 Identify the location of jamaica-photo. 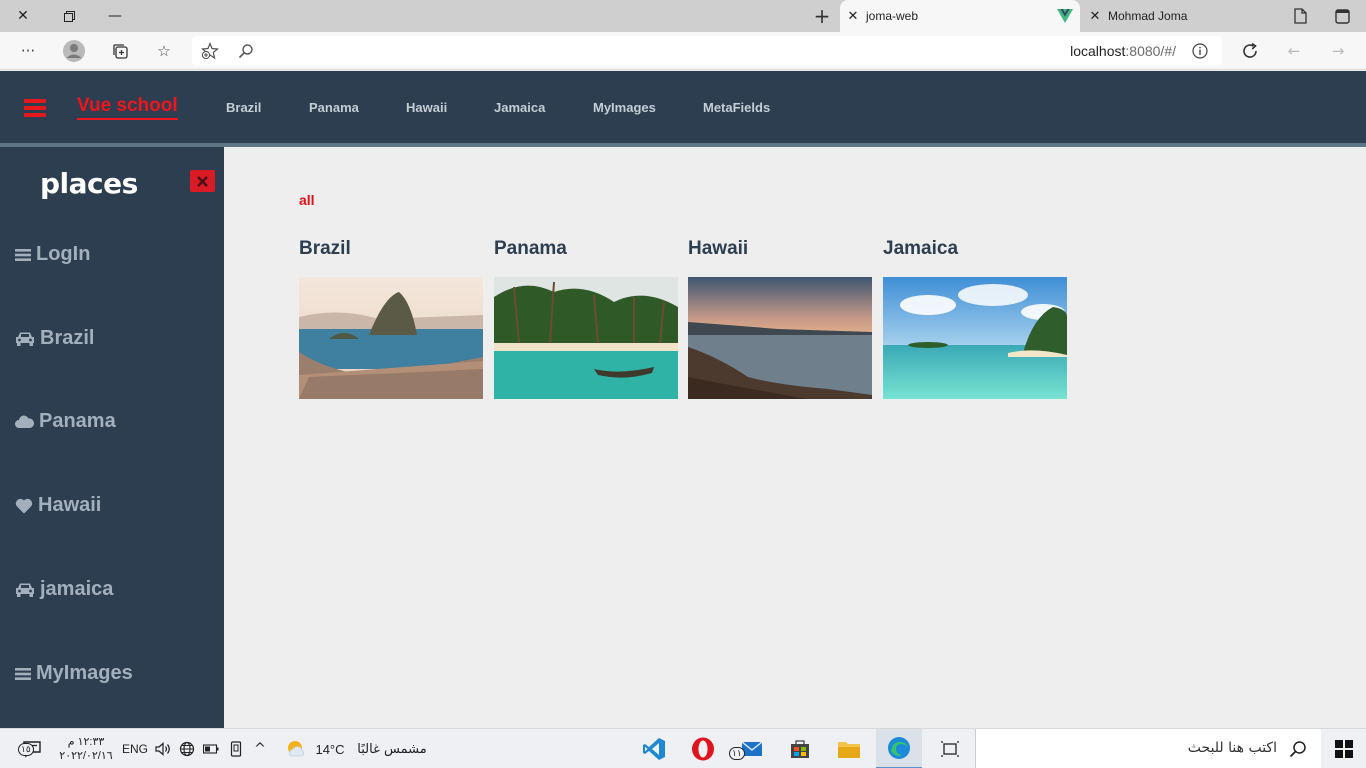
(975, 338).